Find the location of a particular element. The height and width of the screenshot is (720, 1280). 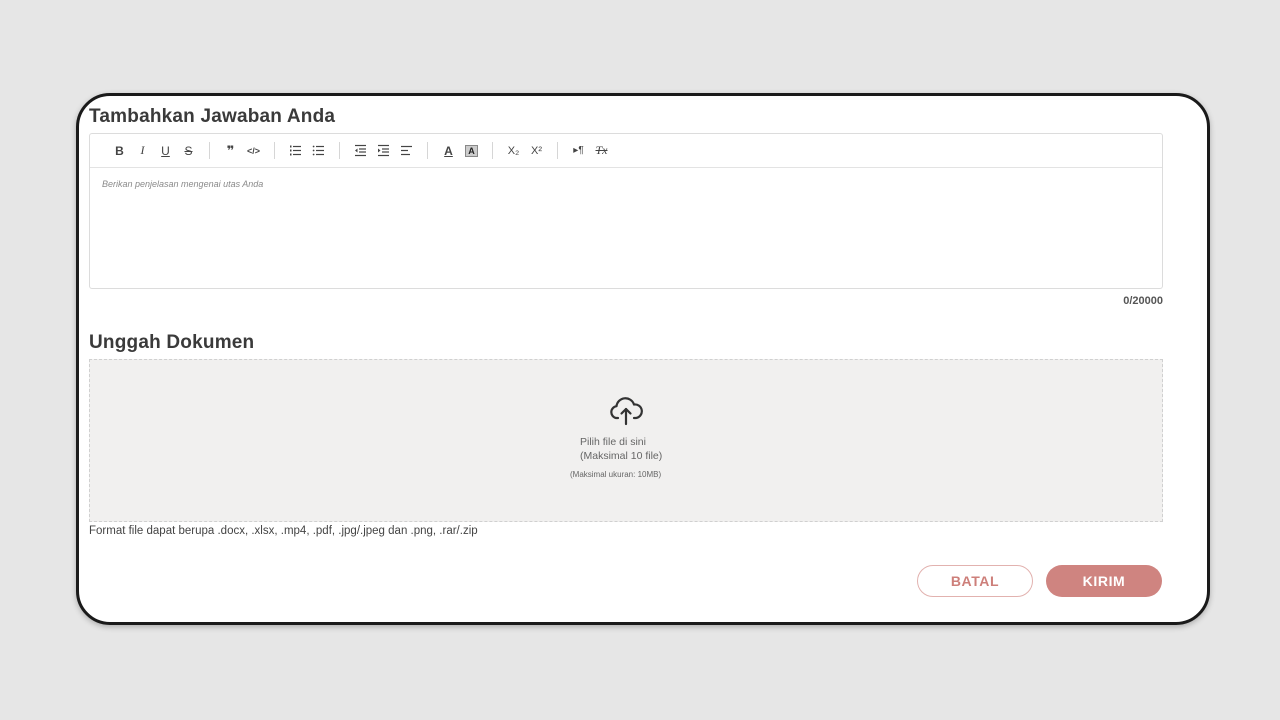

outdent-icon is located at coordinates (360, 151).